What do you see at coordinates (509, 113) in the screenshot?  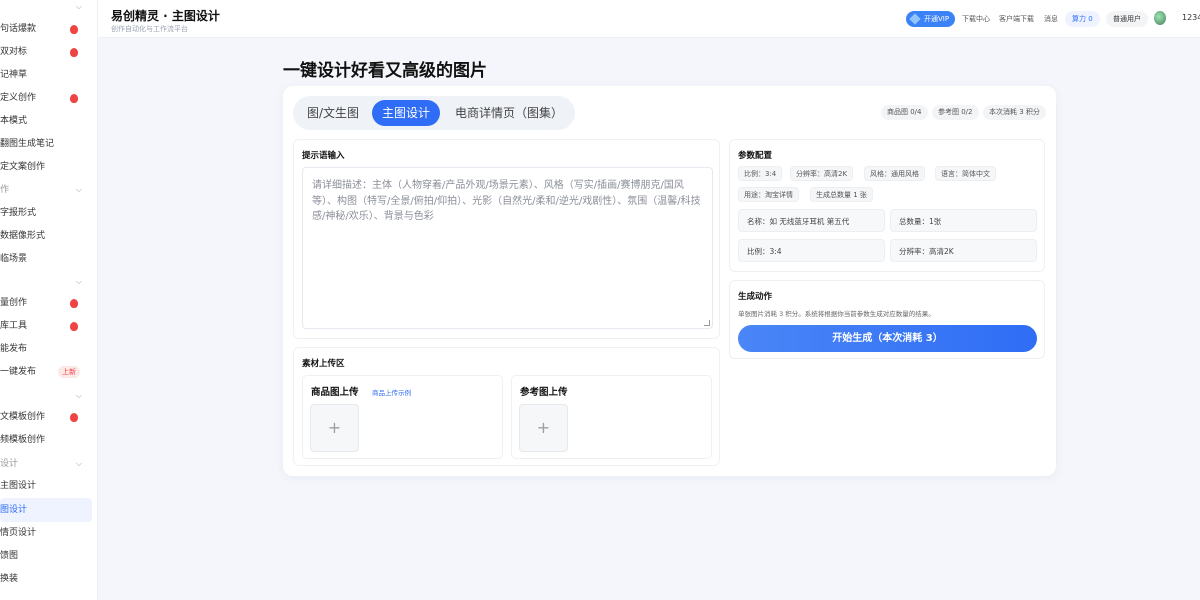 I see `tab-ecommerce-detail: 电商详情页（图集）` at bounding box center [509, 113].